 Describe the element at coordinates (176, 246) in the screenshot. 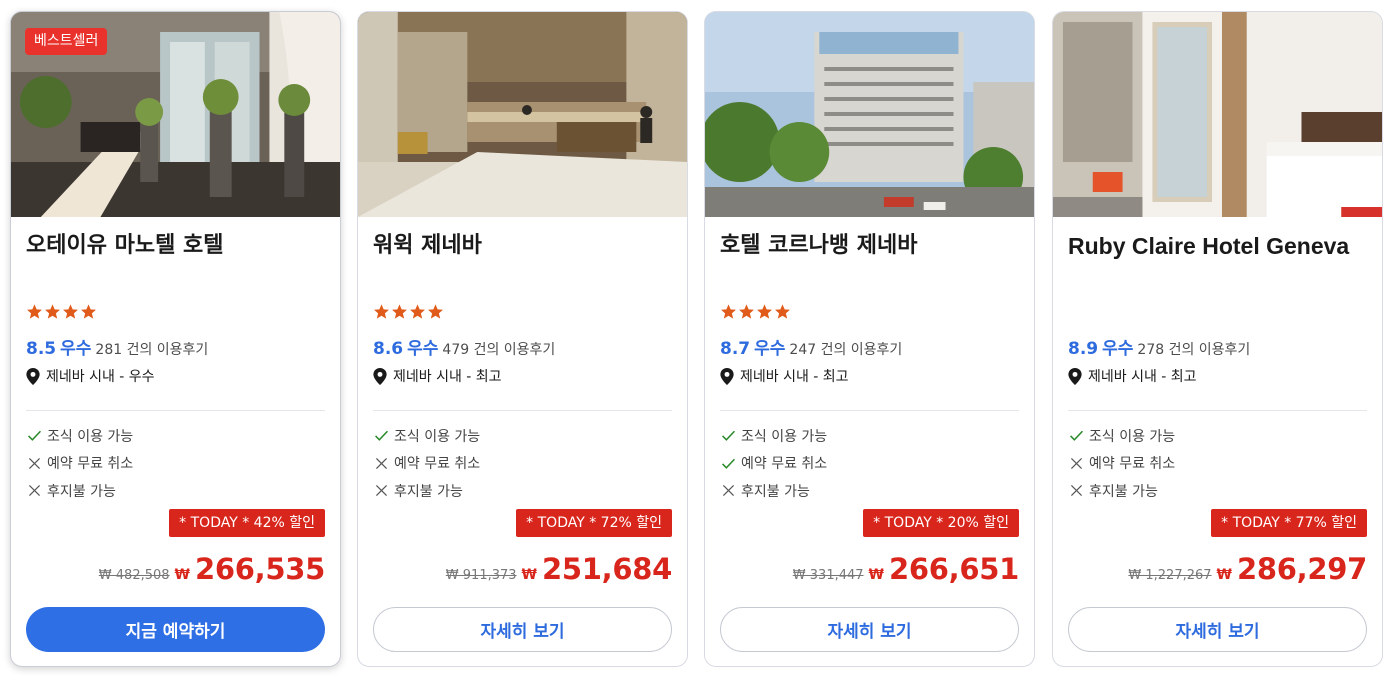

I see `hotel-name: 오테이유 마노텔 호텔` at that location.